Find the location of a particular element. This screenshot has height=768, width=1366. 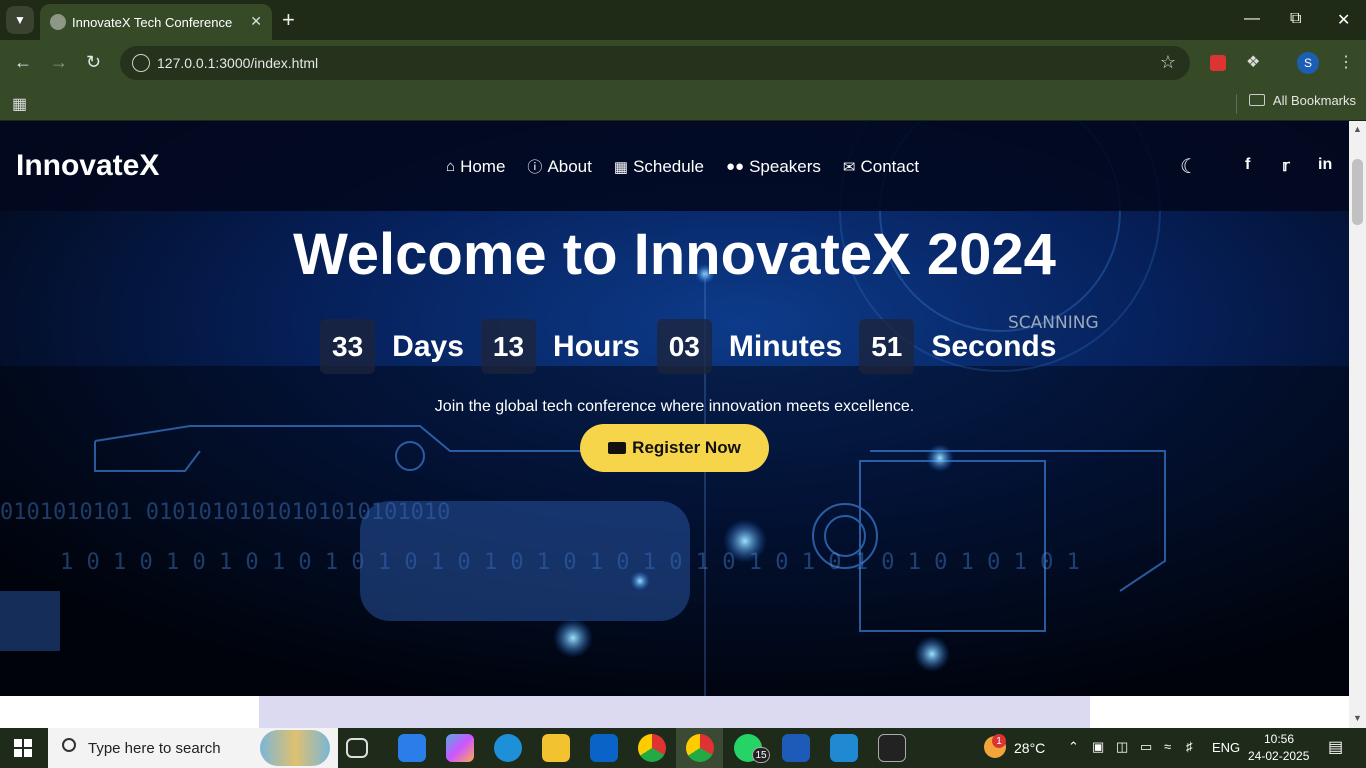

nav-speakers: ●● Speakers is located at coordinates (773, 166).